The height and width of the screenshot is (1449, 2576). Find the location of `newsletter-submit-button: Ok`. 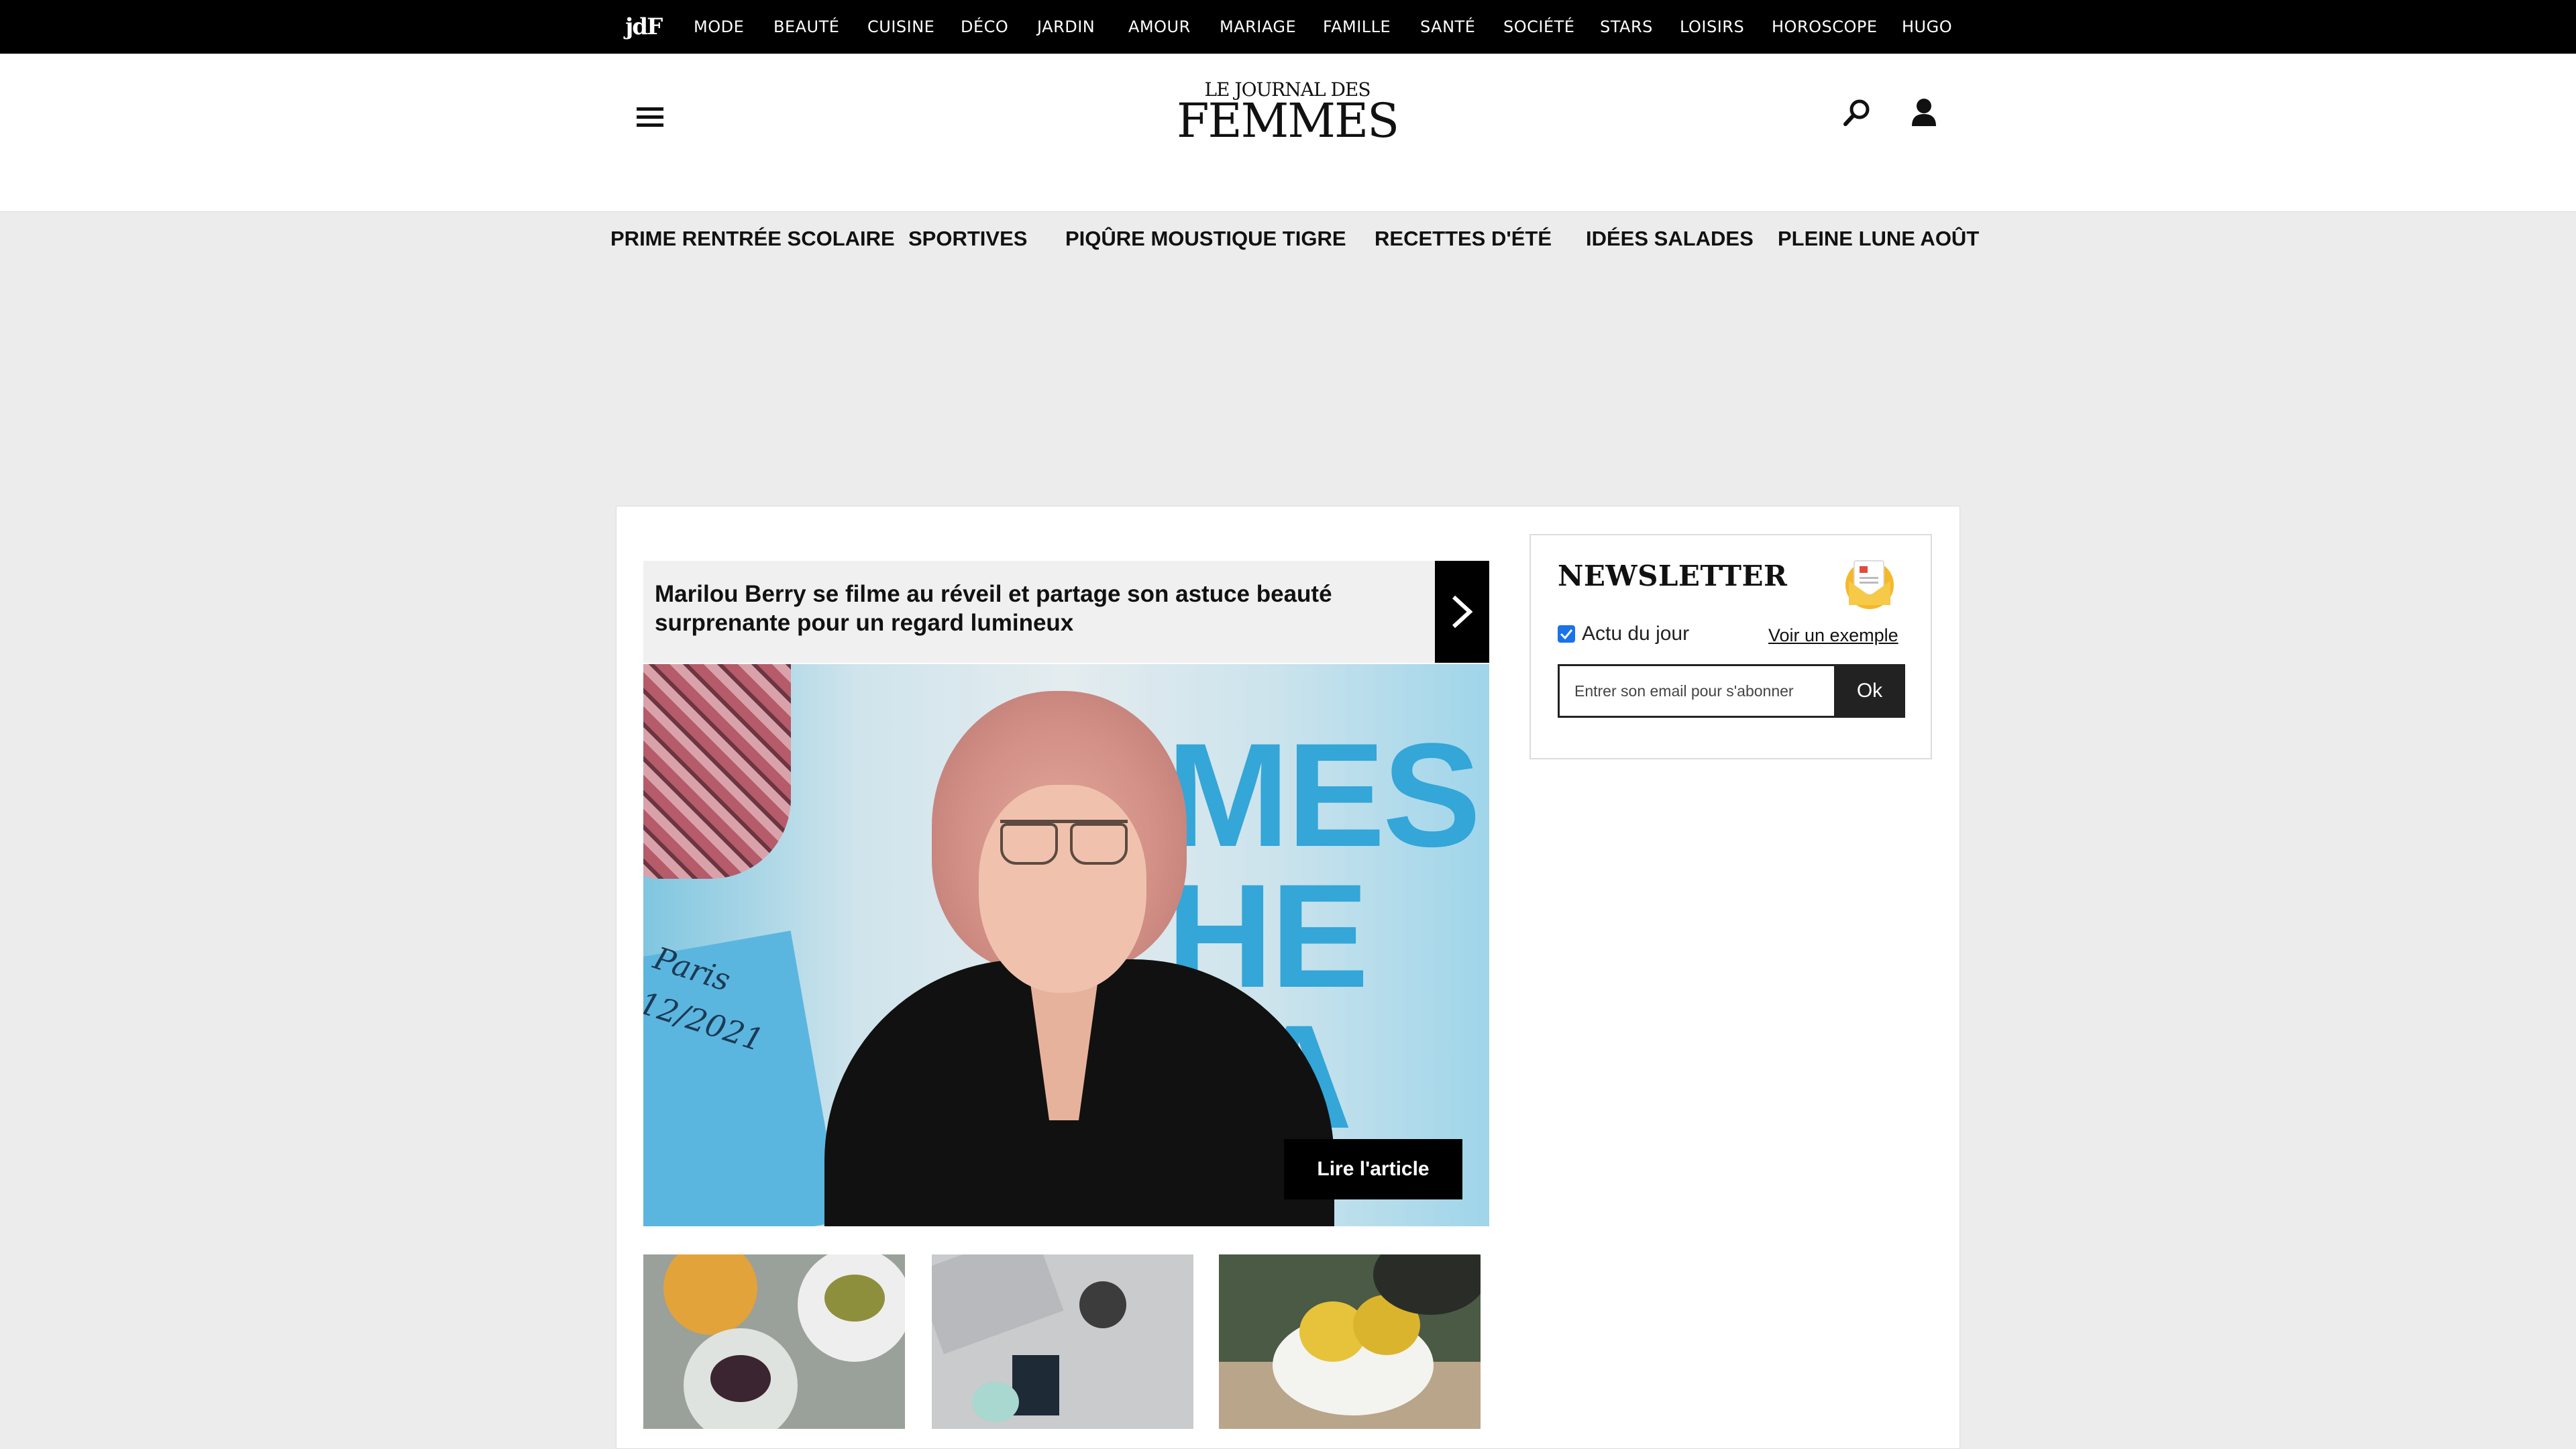

newsletter-submit-button: Ok is located at coordinates (1869, 691).